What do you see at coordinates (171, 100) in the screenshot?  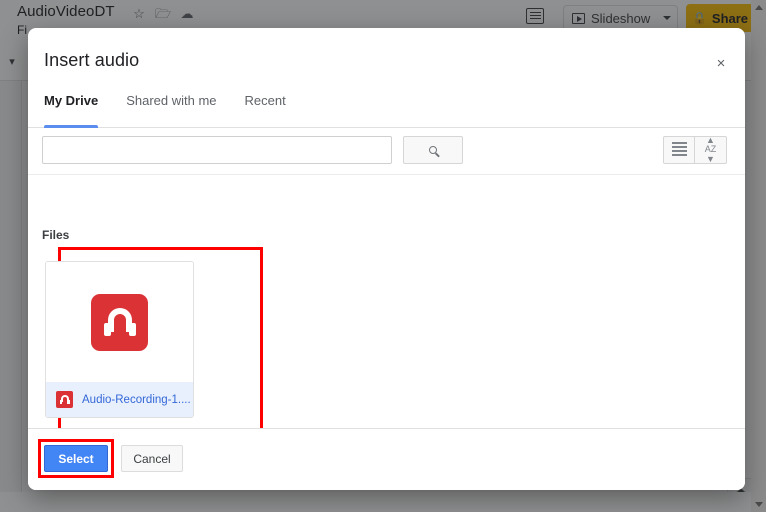 I see `tab-shared-with-me-label: Shared with me` at bounding box center [171, 100].